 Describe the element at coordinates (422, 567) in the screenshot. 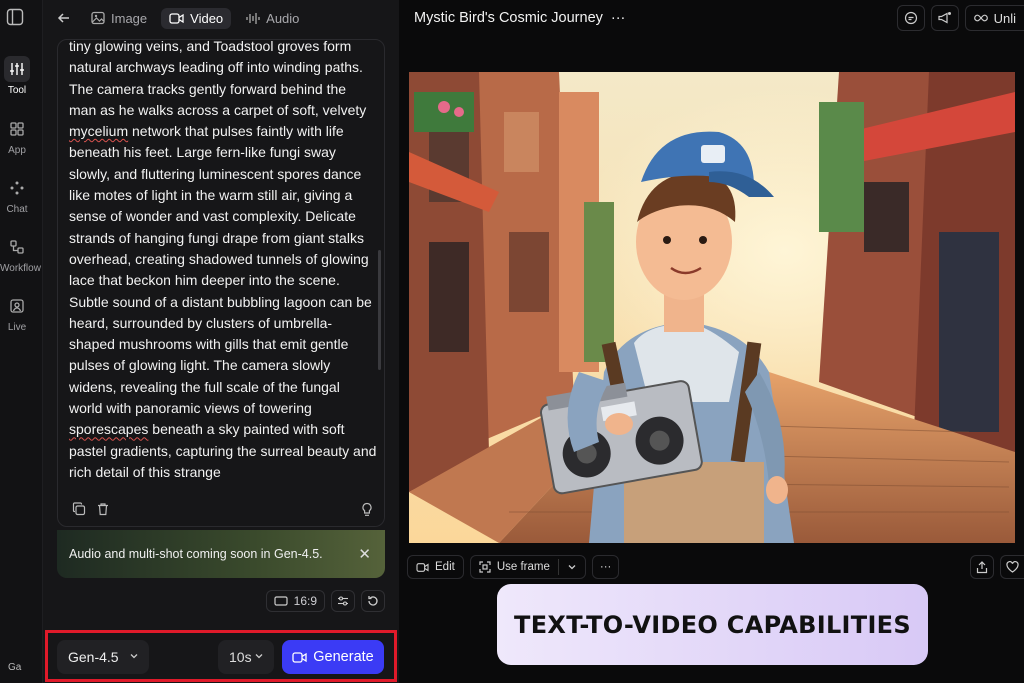

I see `video-edit-icon` at that location.